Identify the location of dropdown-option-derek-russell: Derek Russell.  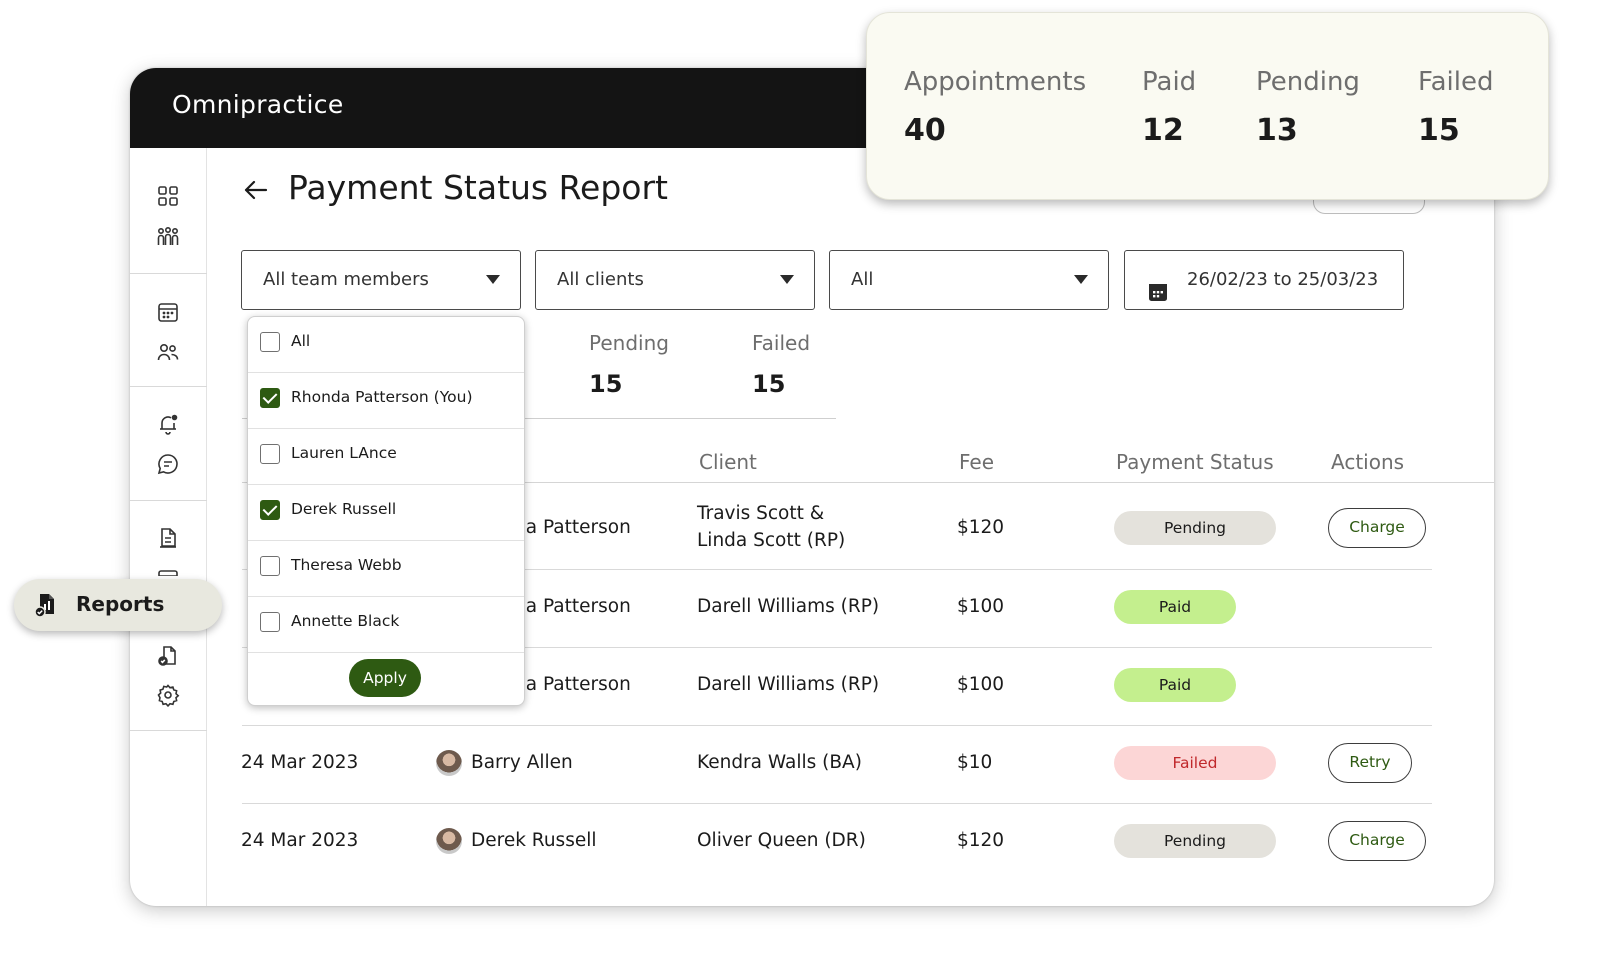
(386, 513).